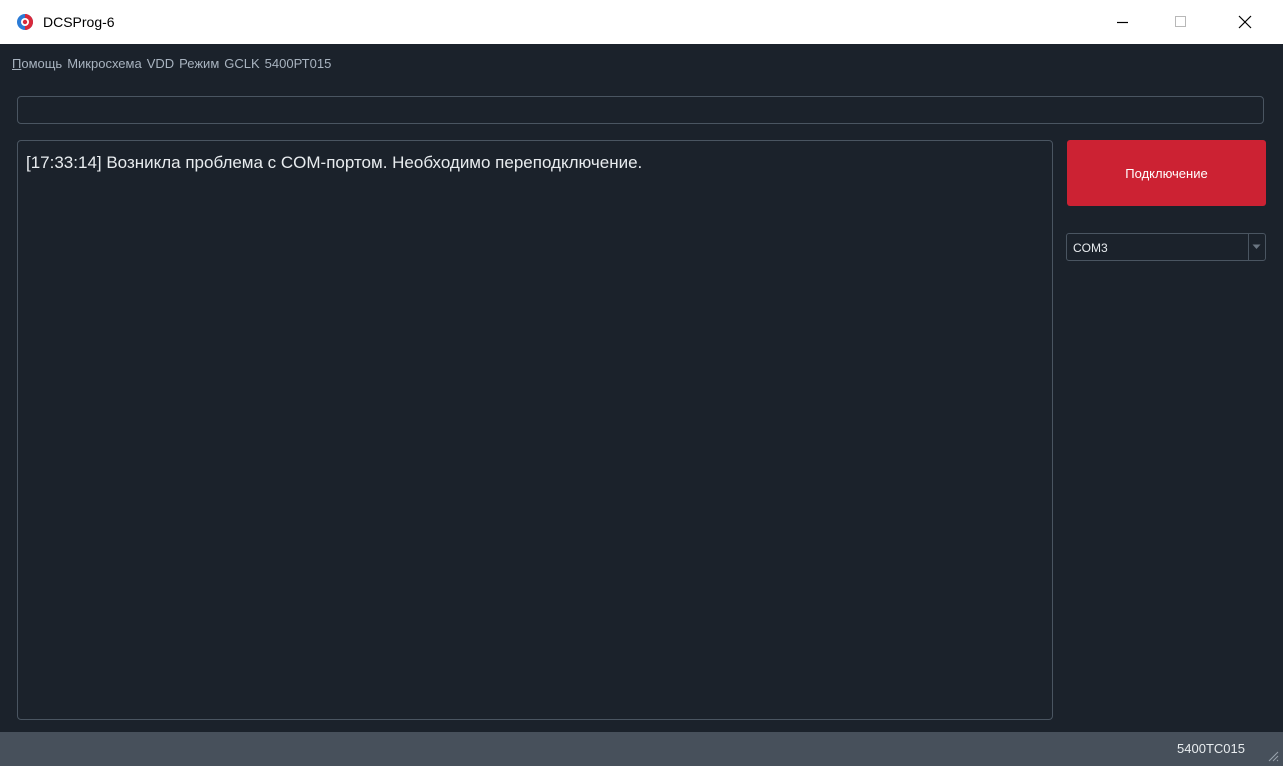  I want to click on menu-device-label: 5400РТ015, so click(298, 63).